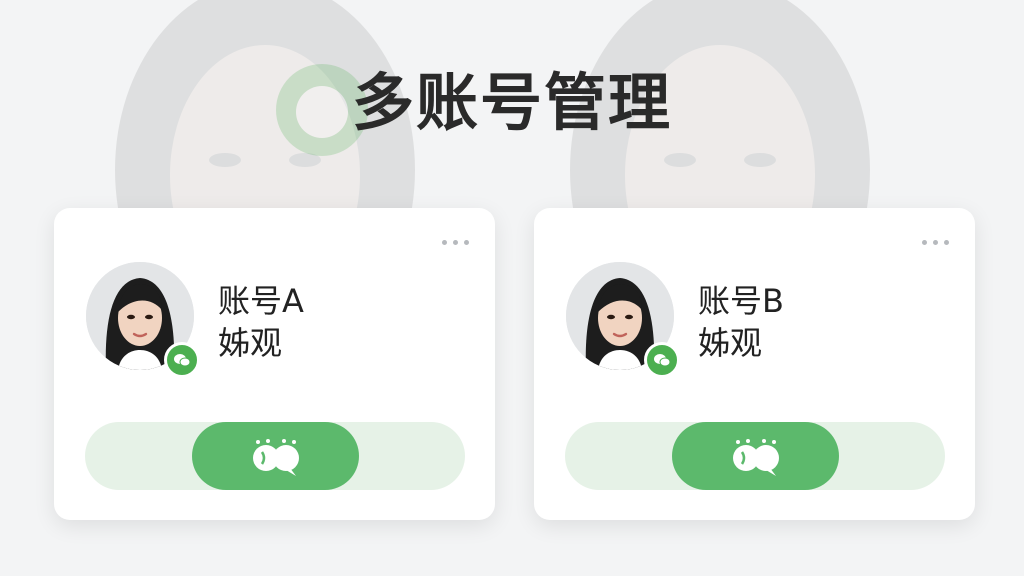 The image size is (1024, 576). Describe the element at coordinates (741, 301) in the screenshot. I see `account-name: 账号B` at that location.